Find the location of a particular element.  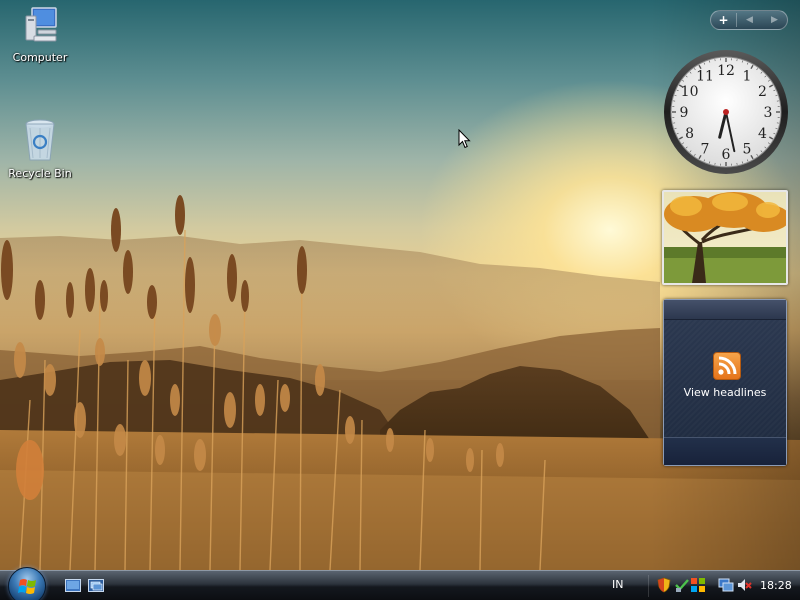

volume-muted-icon is located at coordinates (744, 585).